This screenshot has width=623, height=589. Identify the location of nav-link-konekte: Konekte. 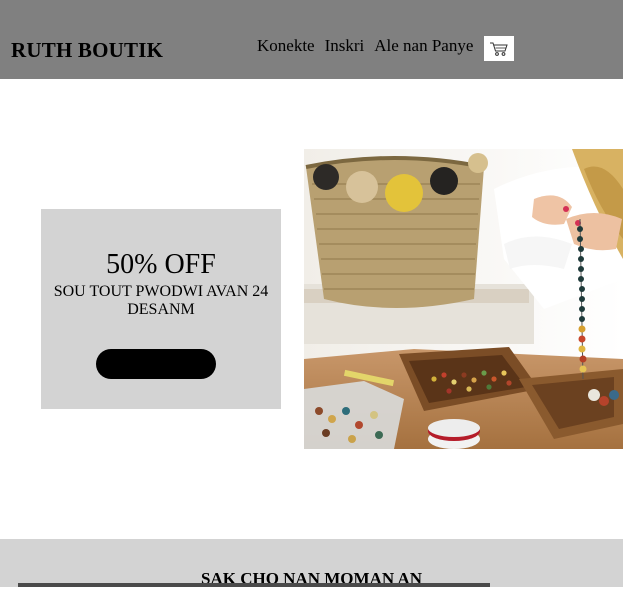
(286, 46).